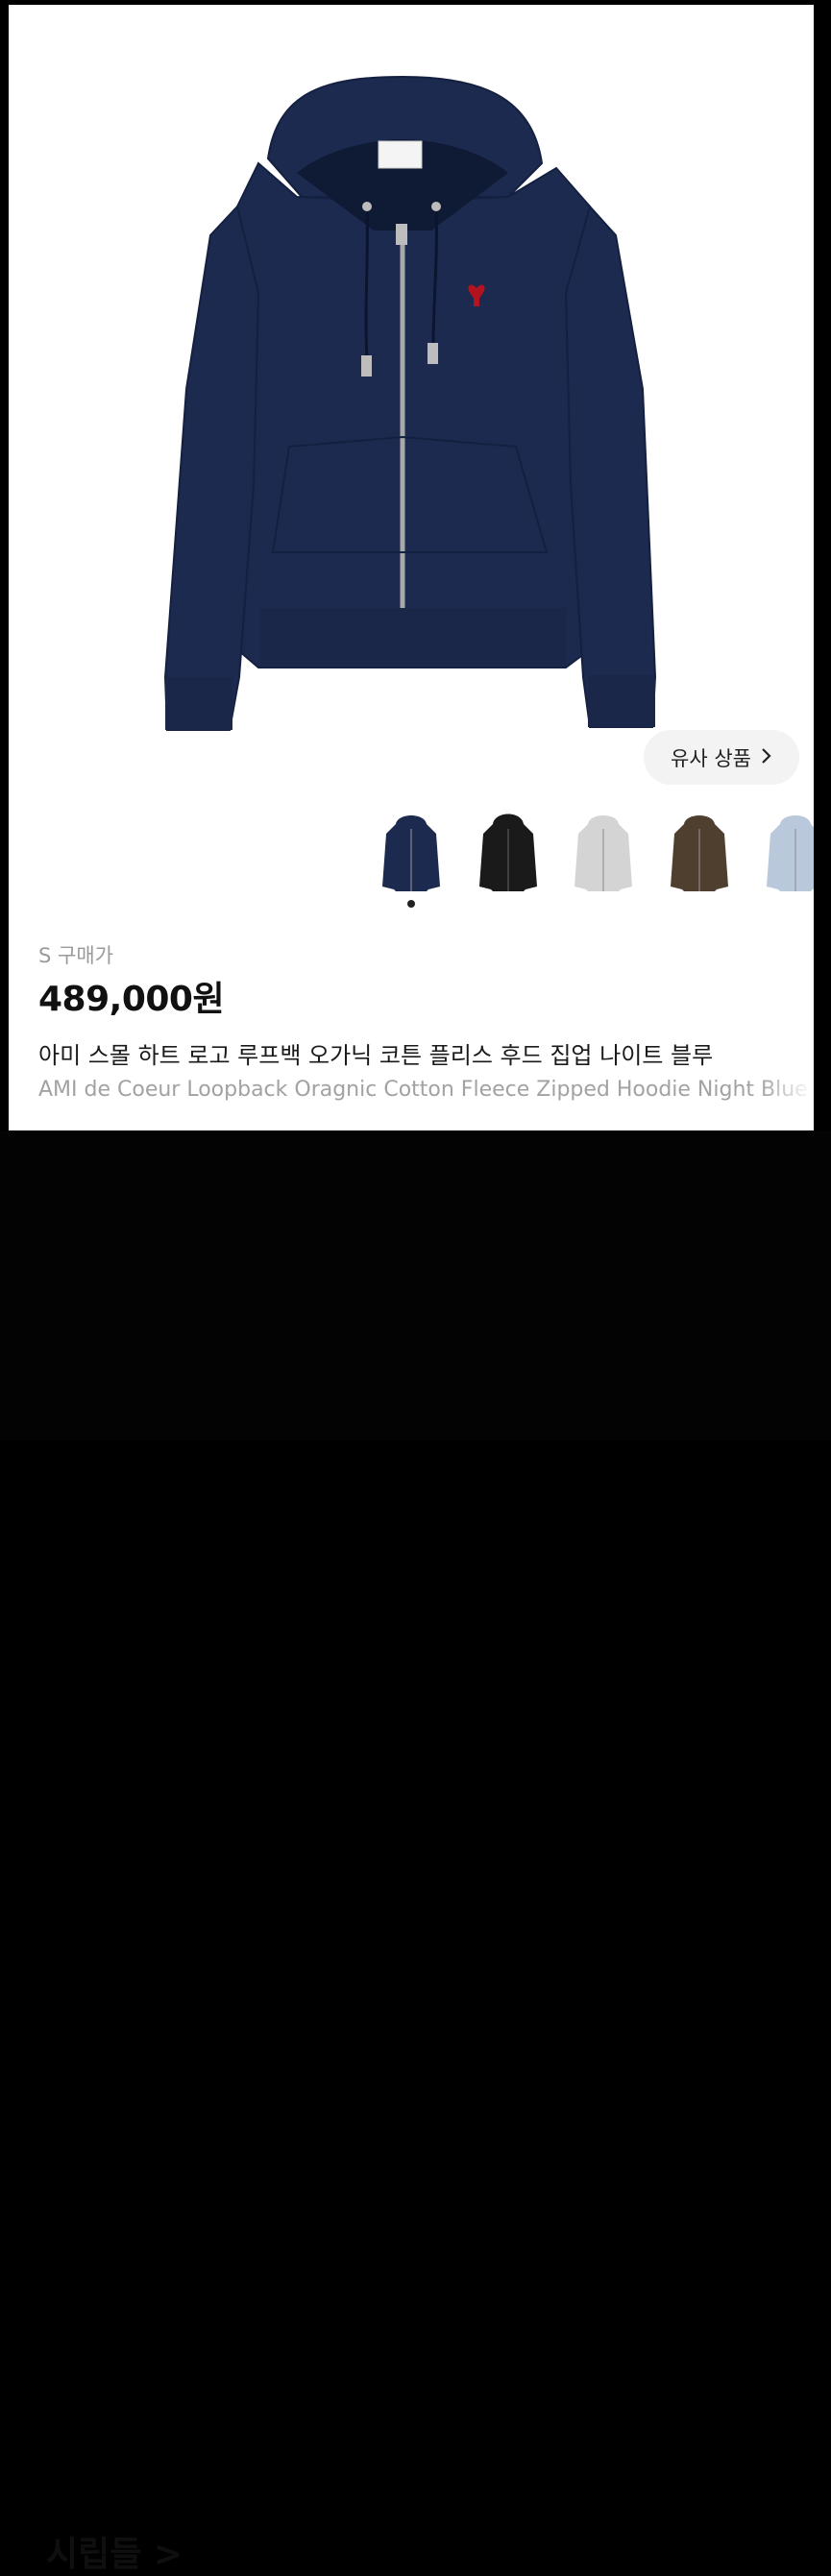  What do you see at coordinates (411, 904) in the screenshot?
I see `carousel-indicator-dot` at bounding box center [411, 904].